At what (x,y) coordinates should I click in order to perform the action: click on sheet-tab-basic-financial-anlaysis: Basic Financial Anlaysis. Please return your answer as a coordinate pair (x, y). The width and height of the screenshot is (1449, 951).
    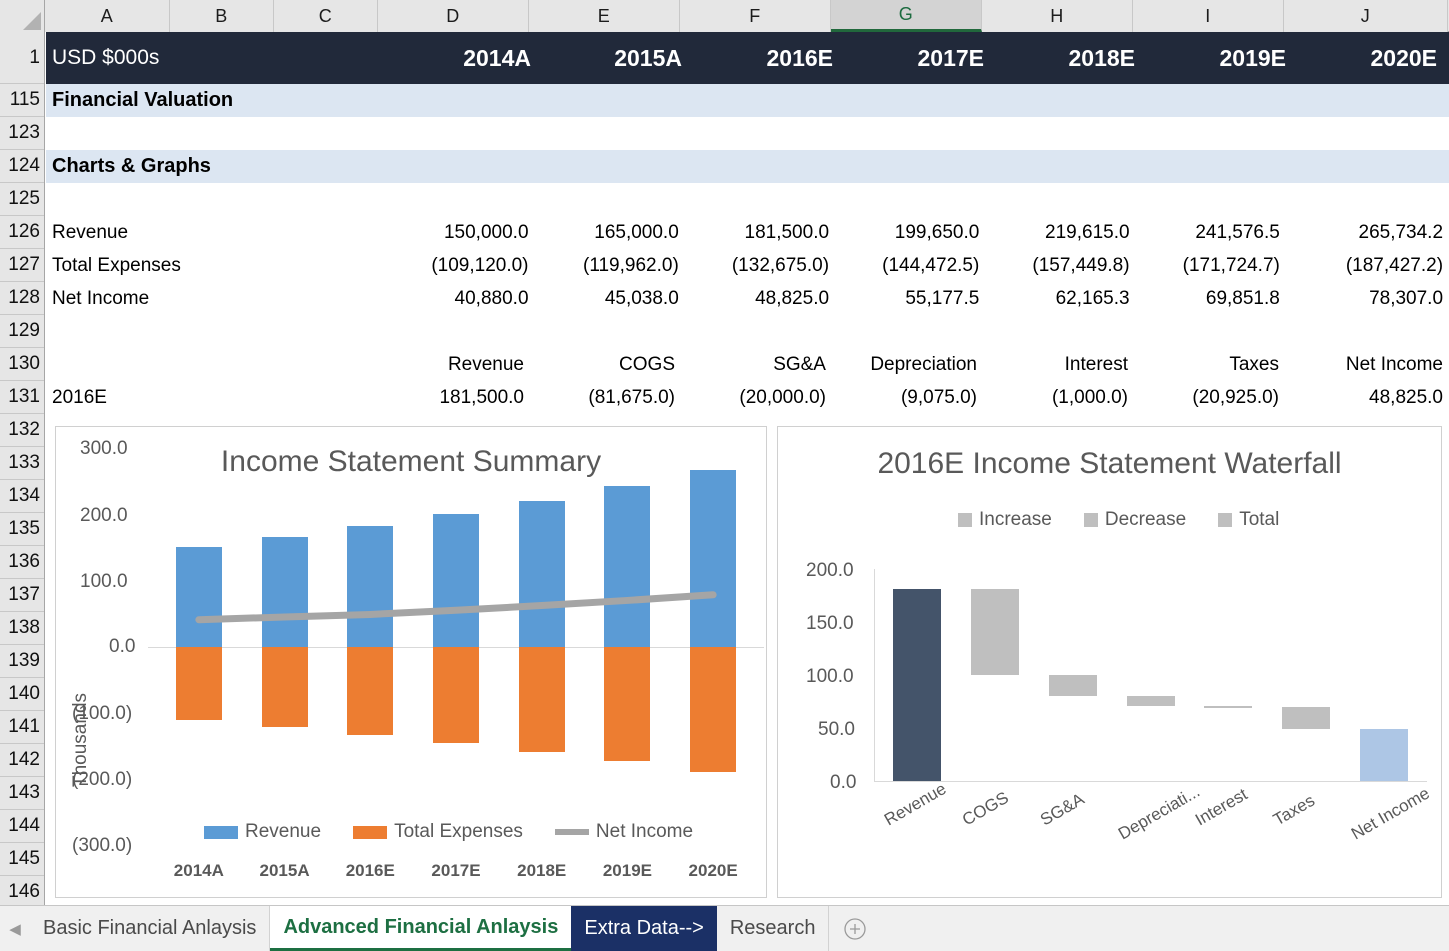
    Looking at the image, I should click on (150, 928).